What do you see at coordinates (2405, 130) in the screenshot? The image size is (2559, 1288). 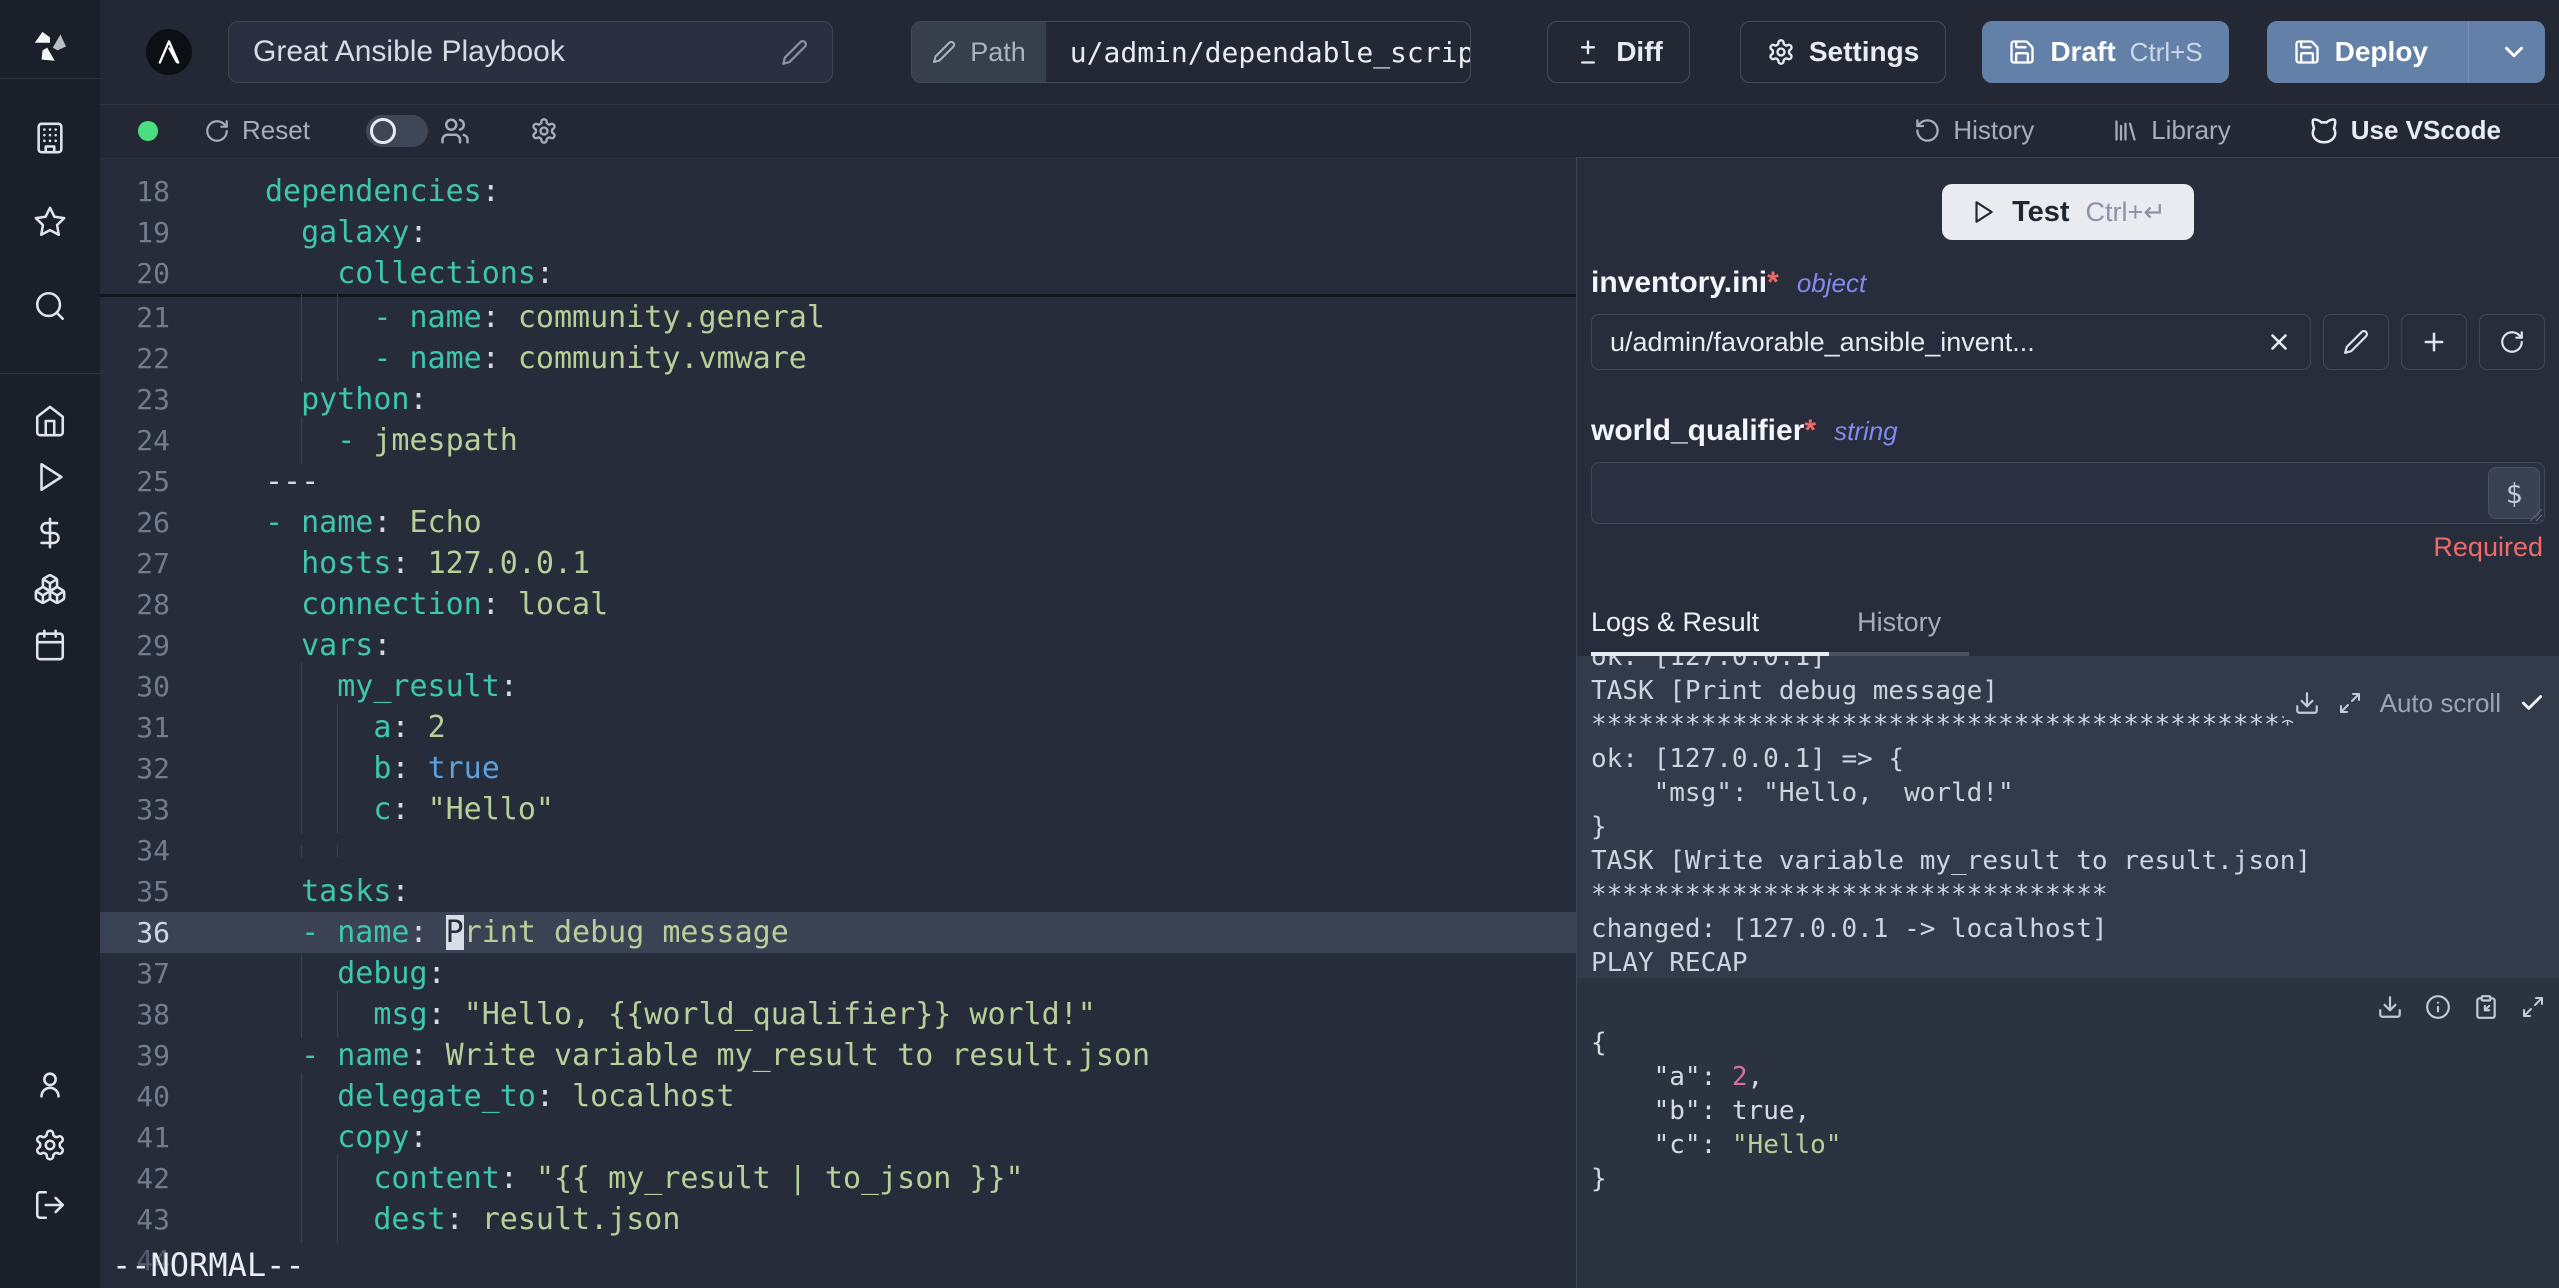 I see `use-vscode-button: Use VScode` at bounding box center [2405, 130].